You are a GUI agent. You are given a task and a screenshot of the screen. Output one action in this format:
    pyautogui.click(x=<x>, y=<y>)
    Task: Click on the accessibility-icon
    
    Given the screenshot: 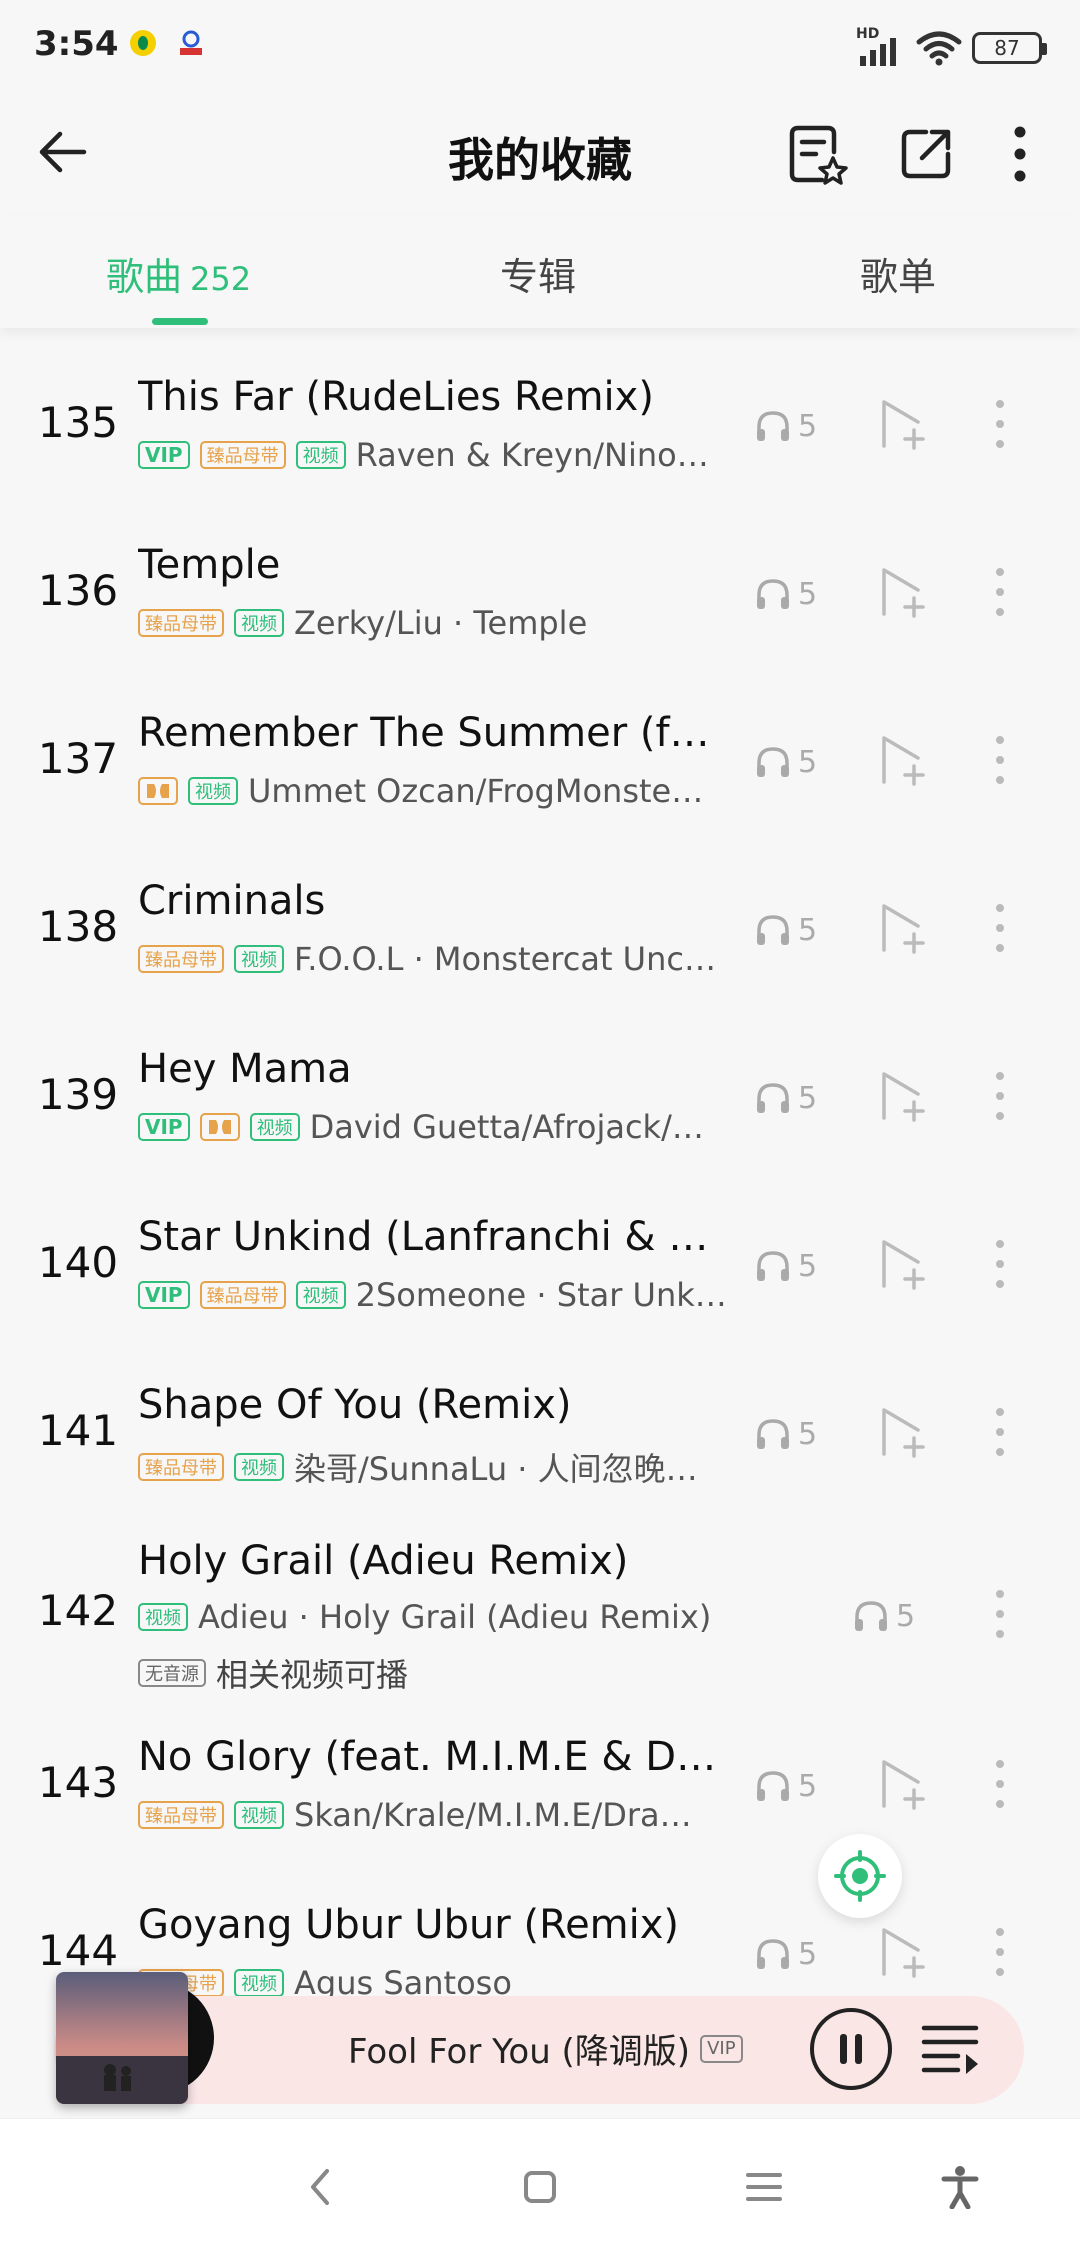 What is the action you would take?
    pyautogui.click(x=960, y=2187)
    